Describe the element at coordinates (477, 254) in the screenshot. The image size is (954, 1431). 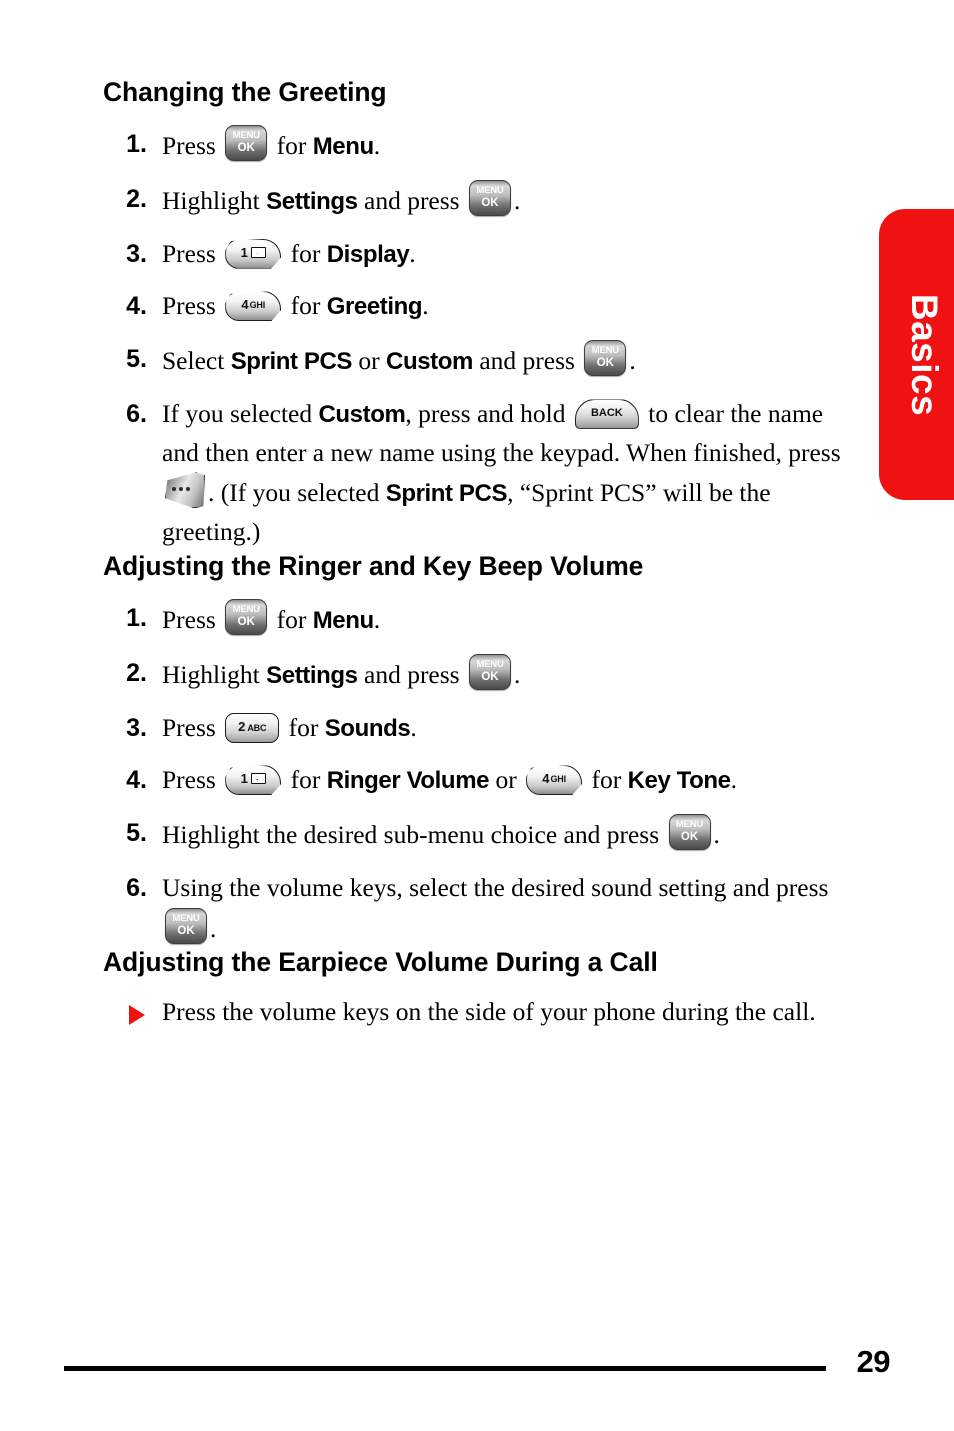
I see `step-item: 3. Press 1 for Display.` at that location.